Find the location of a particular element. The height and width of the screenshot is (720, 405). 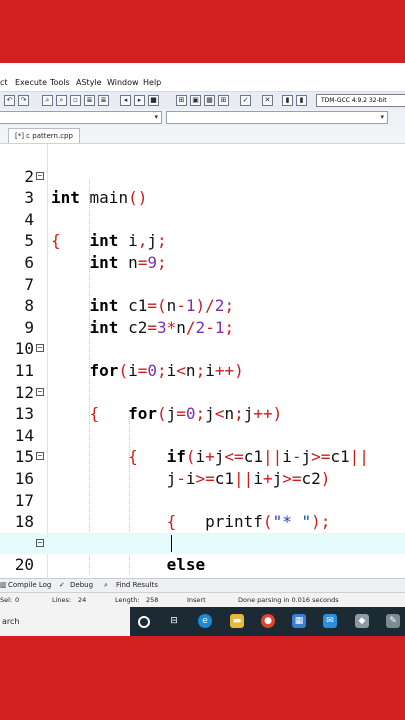

bookmark-prev-icon: ◂ is located at coordinates (125, 100).